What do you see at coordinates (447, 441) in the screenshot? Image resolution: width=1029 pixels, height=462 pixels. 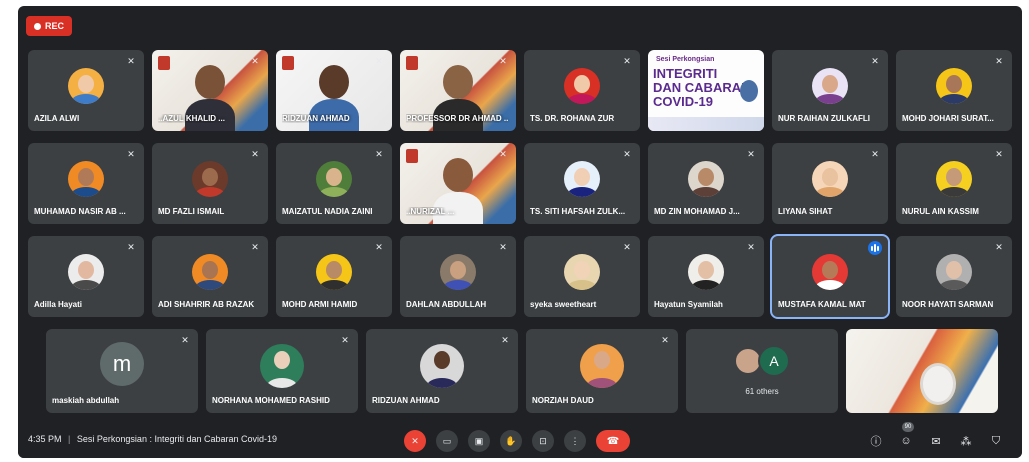 I see `camera-toggle-button: ▭` at bounding box center [447, 441].